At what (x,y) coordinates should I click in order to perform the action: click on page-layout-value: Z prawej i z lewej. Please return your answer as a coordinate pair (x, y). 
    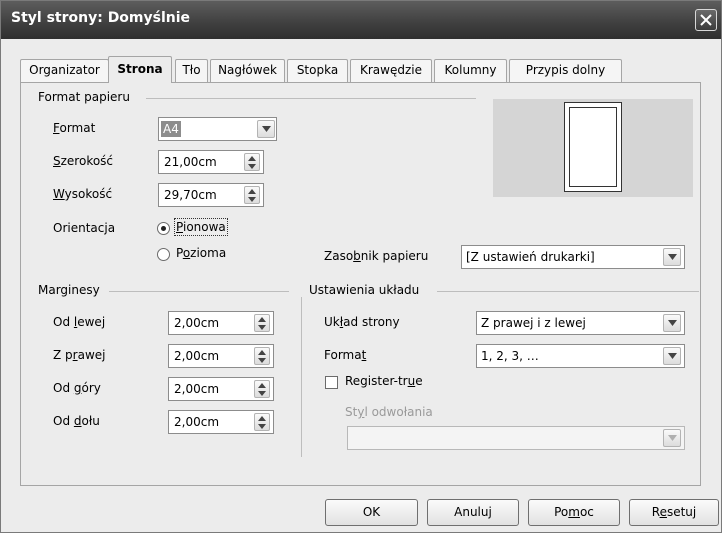
    Looking at the image, I should click on (533, 323).